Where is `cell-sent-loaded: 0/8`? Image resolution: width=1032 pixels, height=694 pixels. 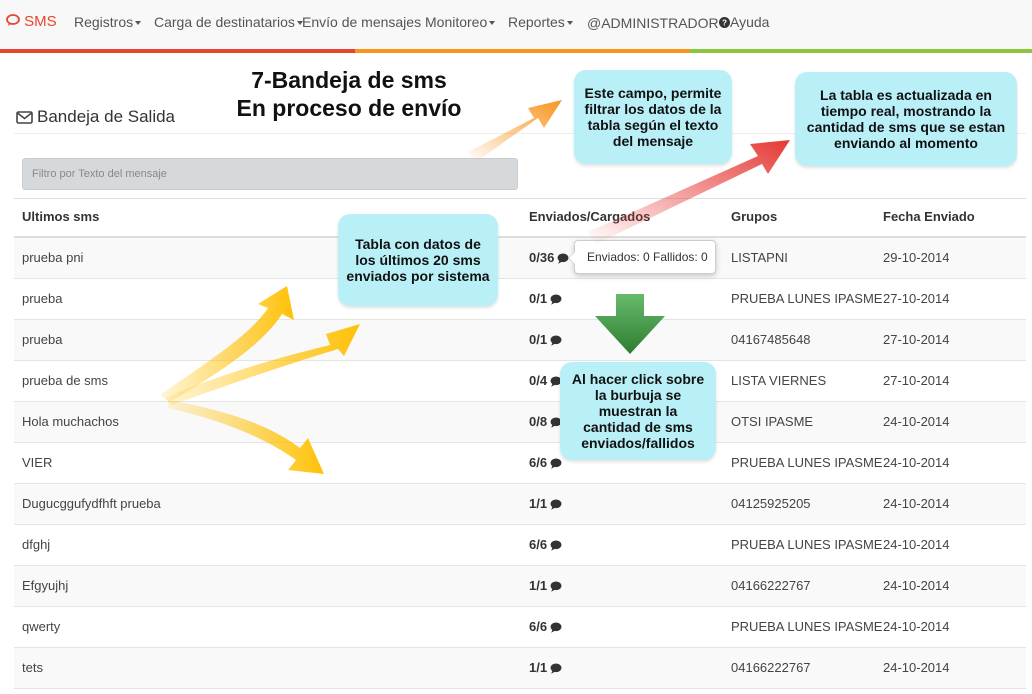
cell-sent-loaded: 0/8 is located at coordinates (545, 421).